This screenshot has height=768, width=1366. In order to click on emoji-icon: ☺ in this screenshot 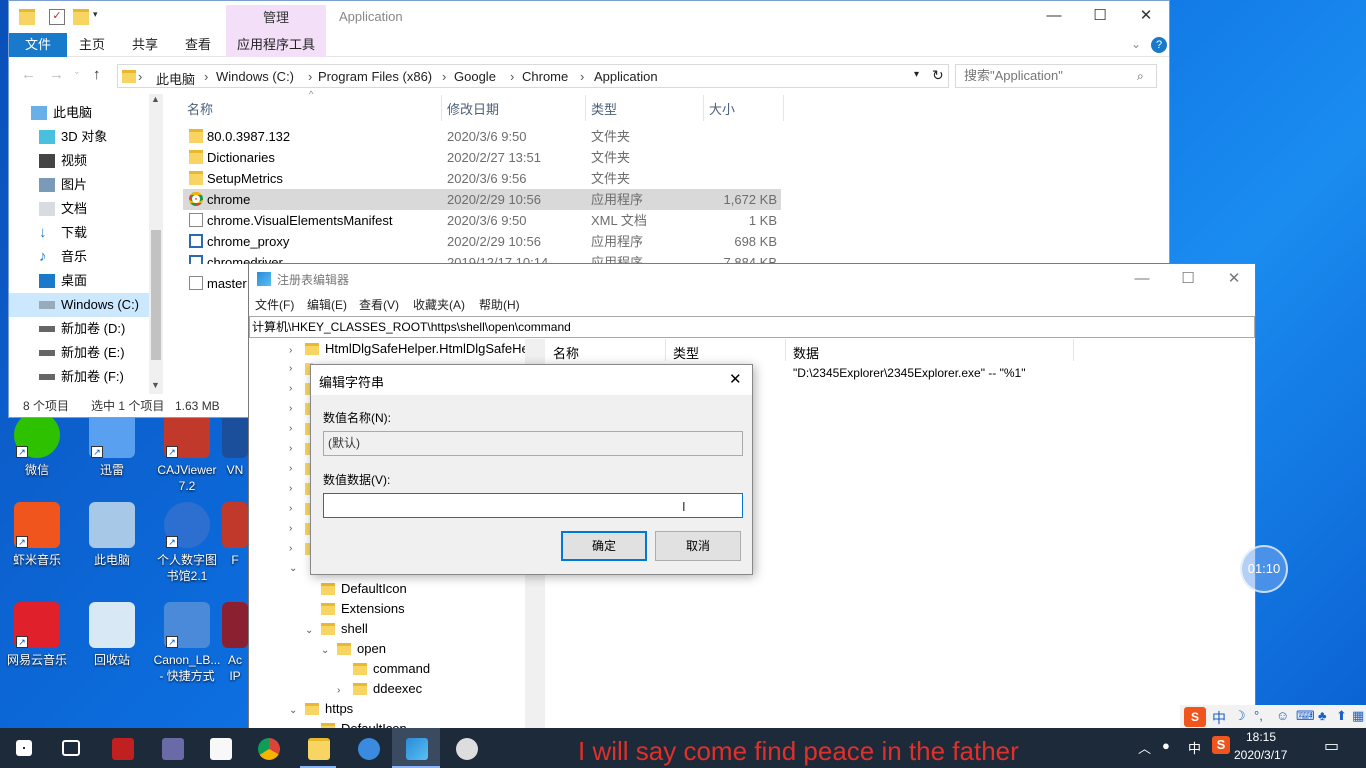, I will do `click(1282, 715)`.